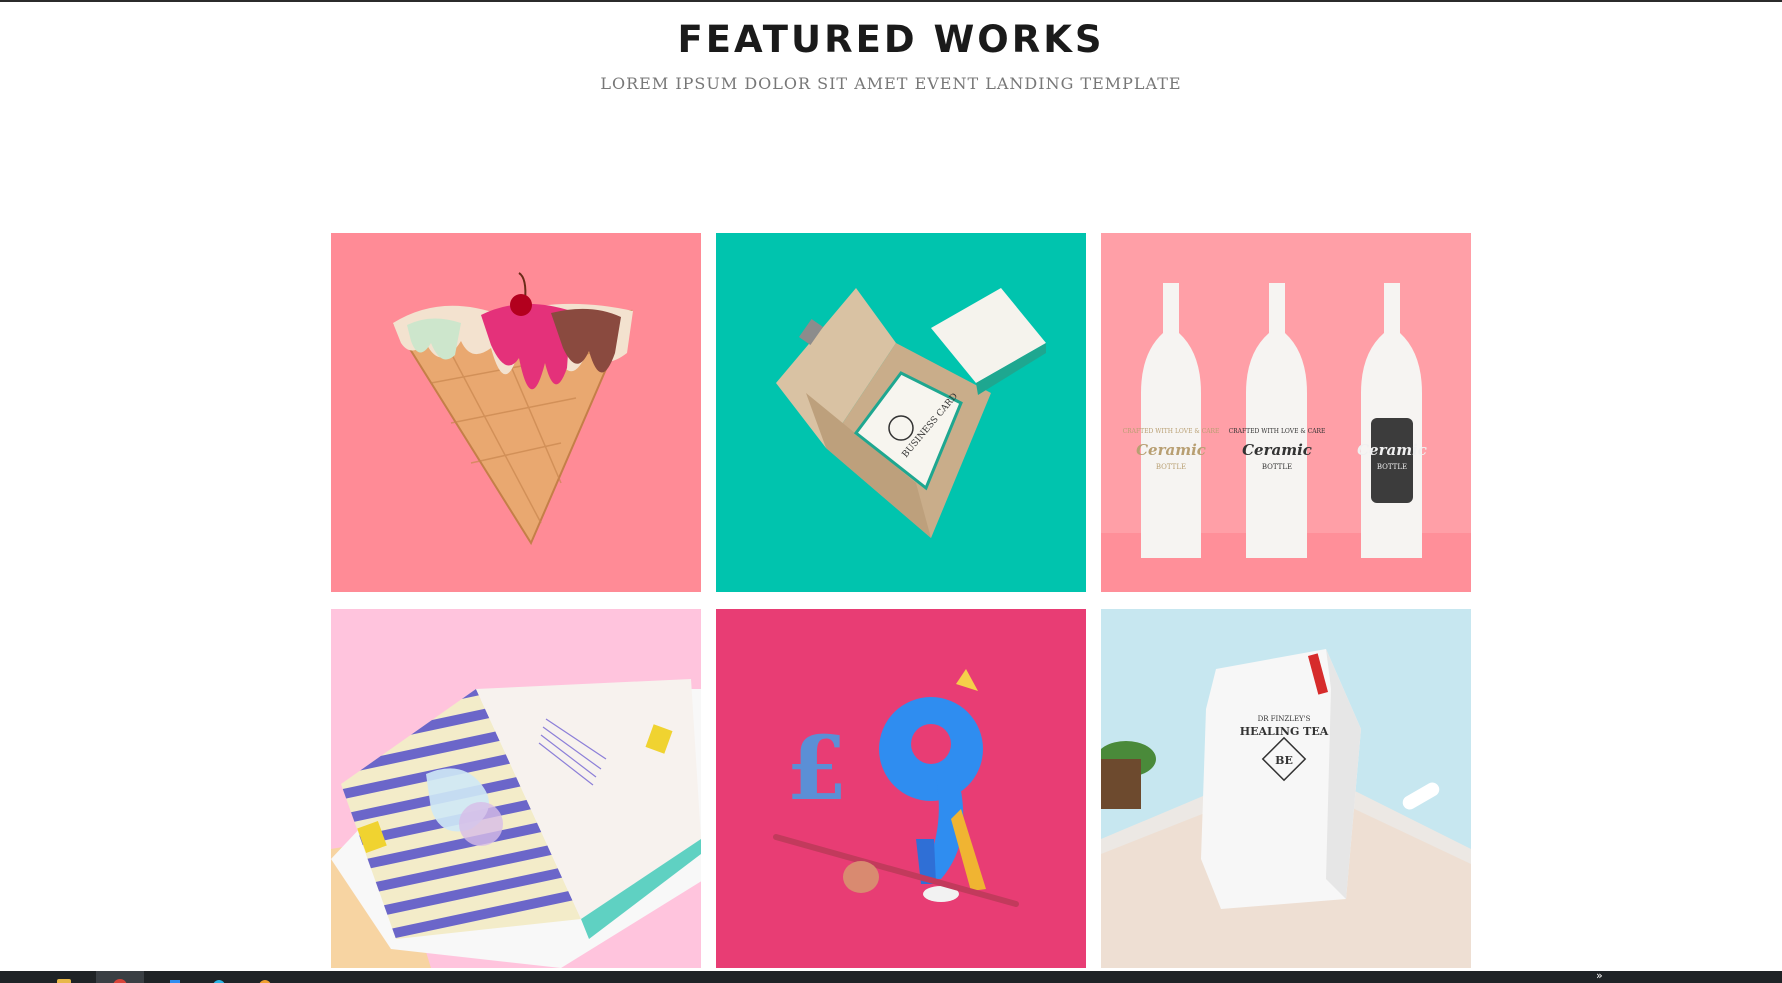 The height and width of the screenshot is (983, 1782). What do you see at coordinates (1277, 467) in the screenshot?
I see `bottle-2-sub: BOTTLE` at bounding box center [1277, 467].